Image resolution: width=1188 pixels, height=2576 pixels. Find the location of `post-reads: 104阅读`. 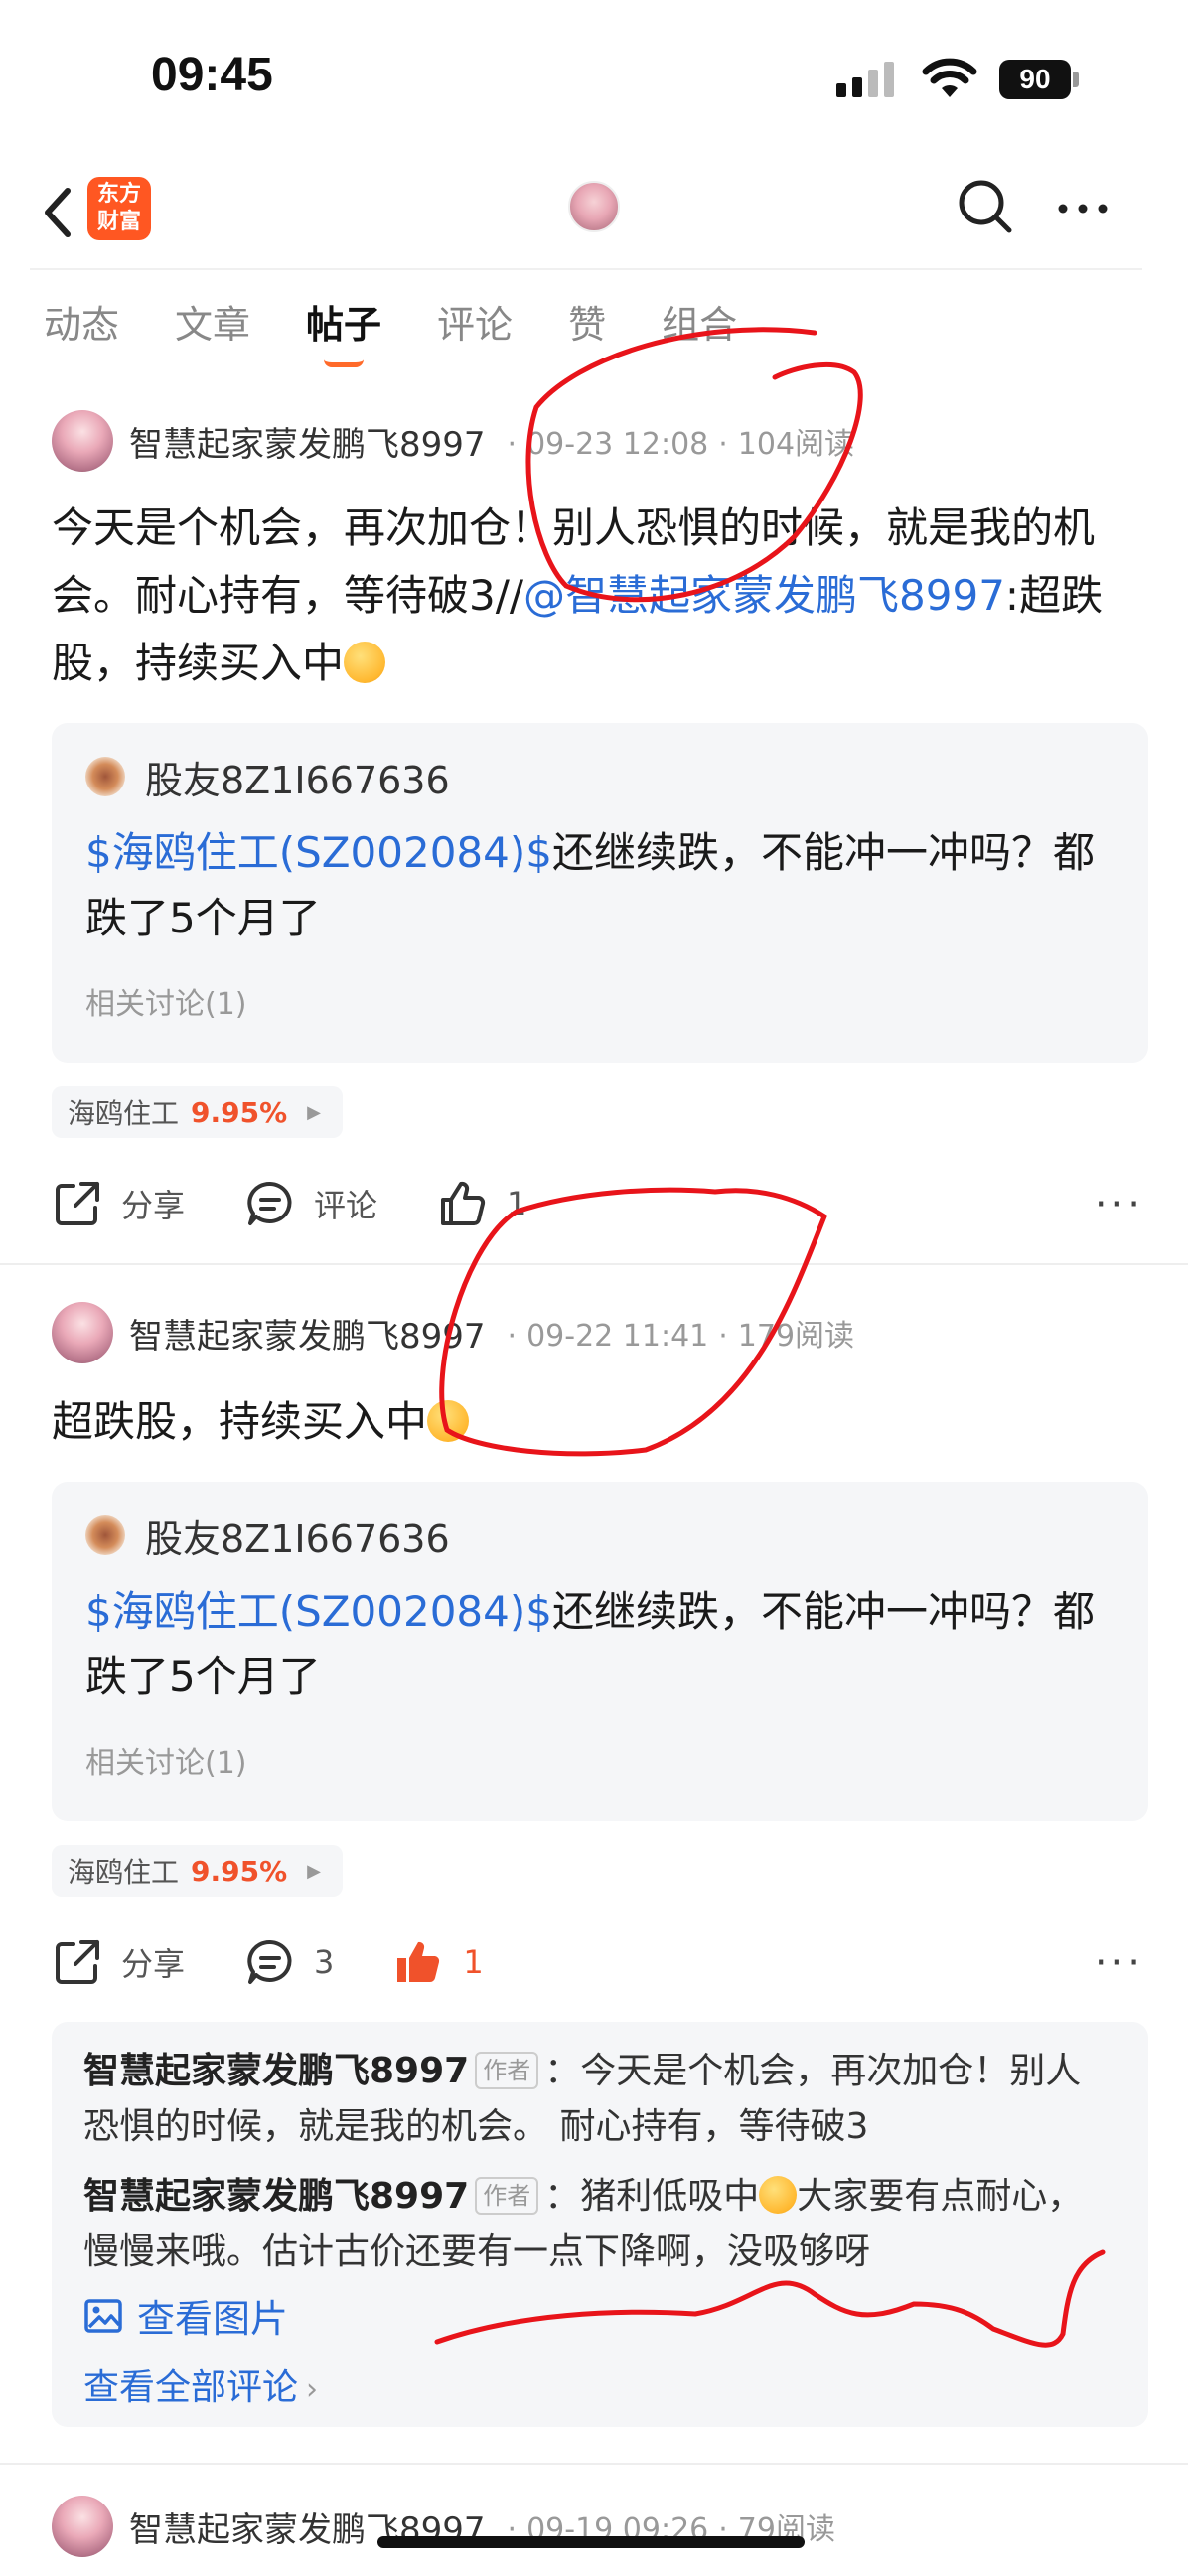

post-reads: 104阅读 is located at coordinates (796, 445).